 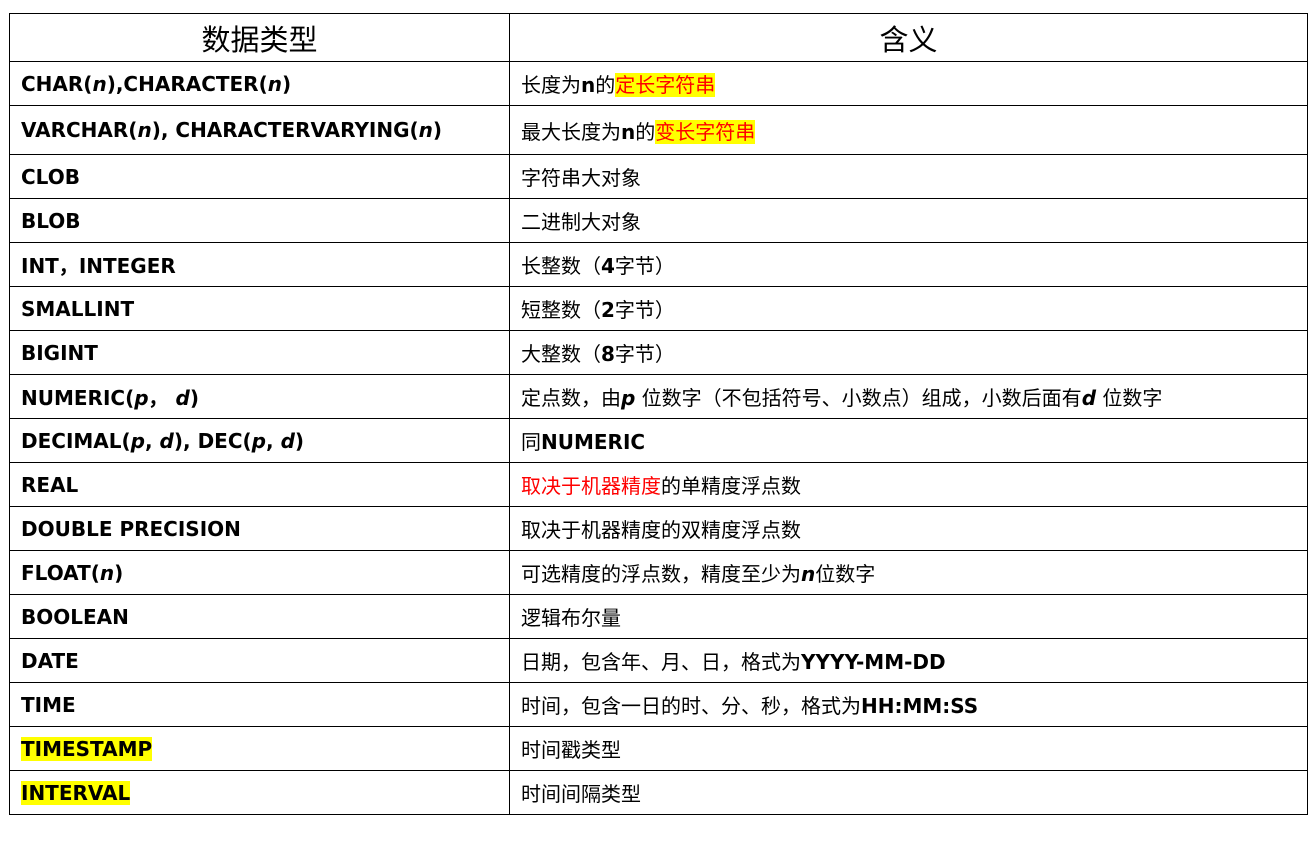 What do you see at coordinates (259, 440) in the screenshot?
I see `type-cell: DECIMAL(p, d), DEC(p, d)` at bounding box center [259, 440].